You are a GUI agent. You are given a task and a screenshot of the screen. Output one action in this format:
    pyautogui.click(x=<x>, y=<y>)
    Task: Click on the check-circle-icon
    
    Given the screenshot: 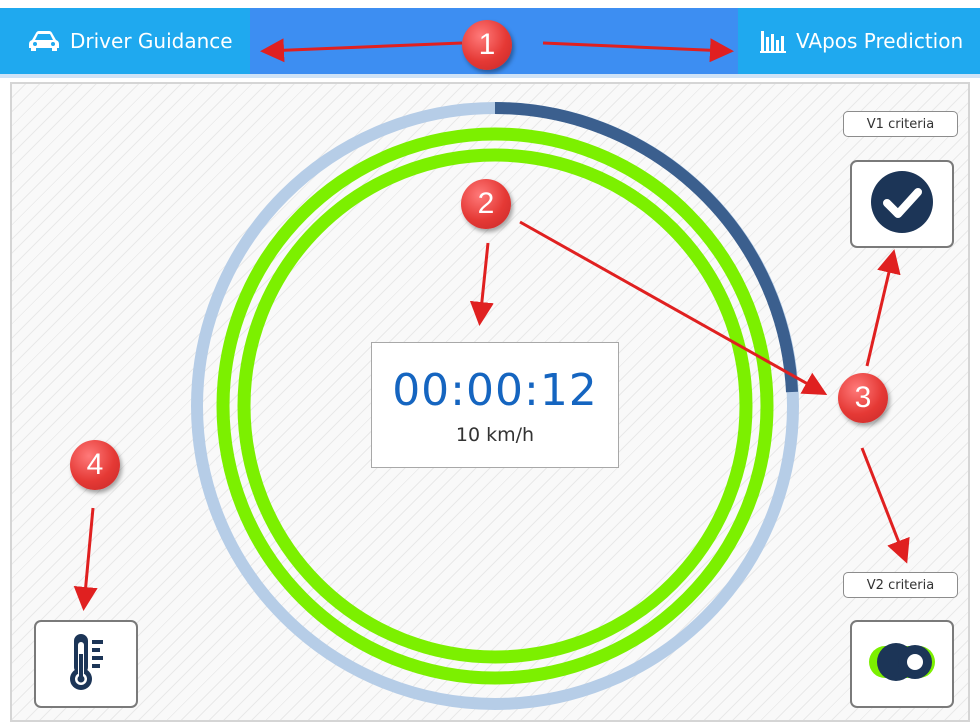 What is the action you would take?
    pyautogui.click(x=902, y=204)
    